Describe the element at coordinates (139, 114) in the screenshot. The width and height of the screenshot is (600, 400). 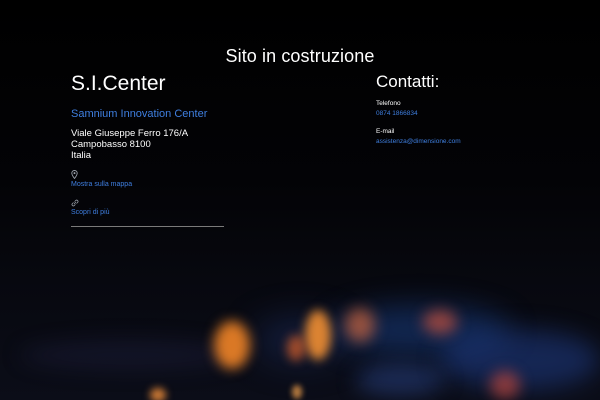
I see `company-subtitle: Samnium Innovation Center` at that location.